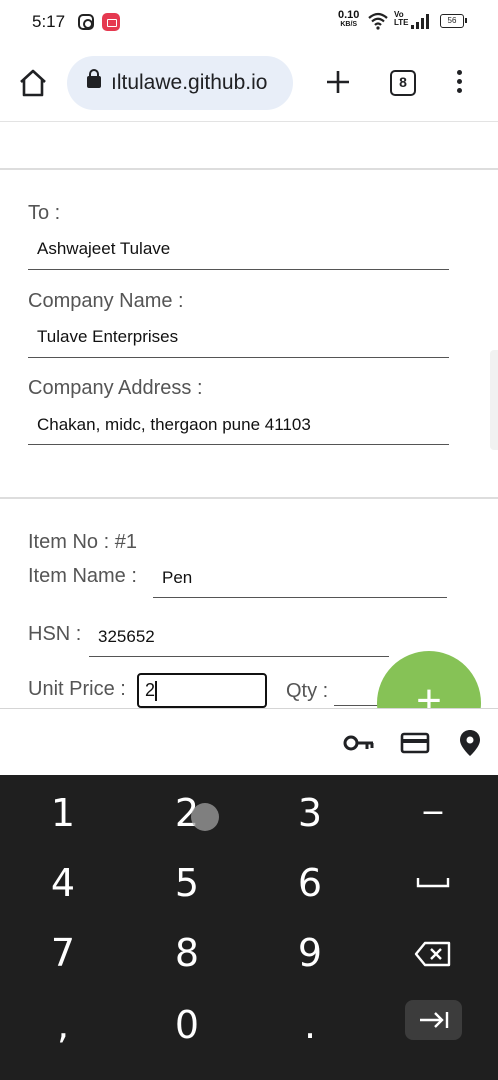  What do you see at coordinates (310, 953) in the screenshot?
I see `key-9: 9` at bounding box center [310, 953].